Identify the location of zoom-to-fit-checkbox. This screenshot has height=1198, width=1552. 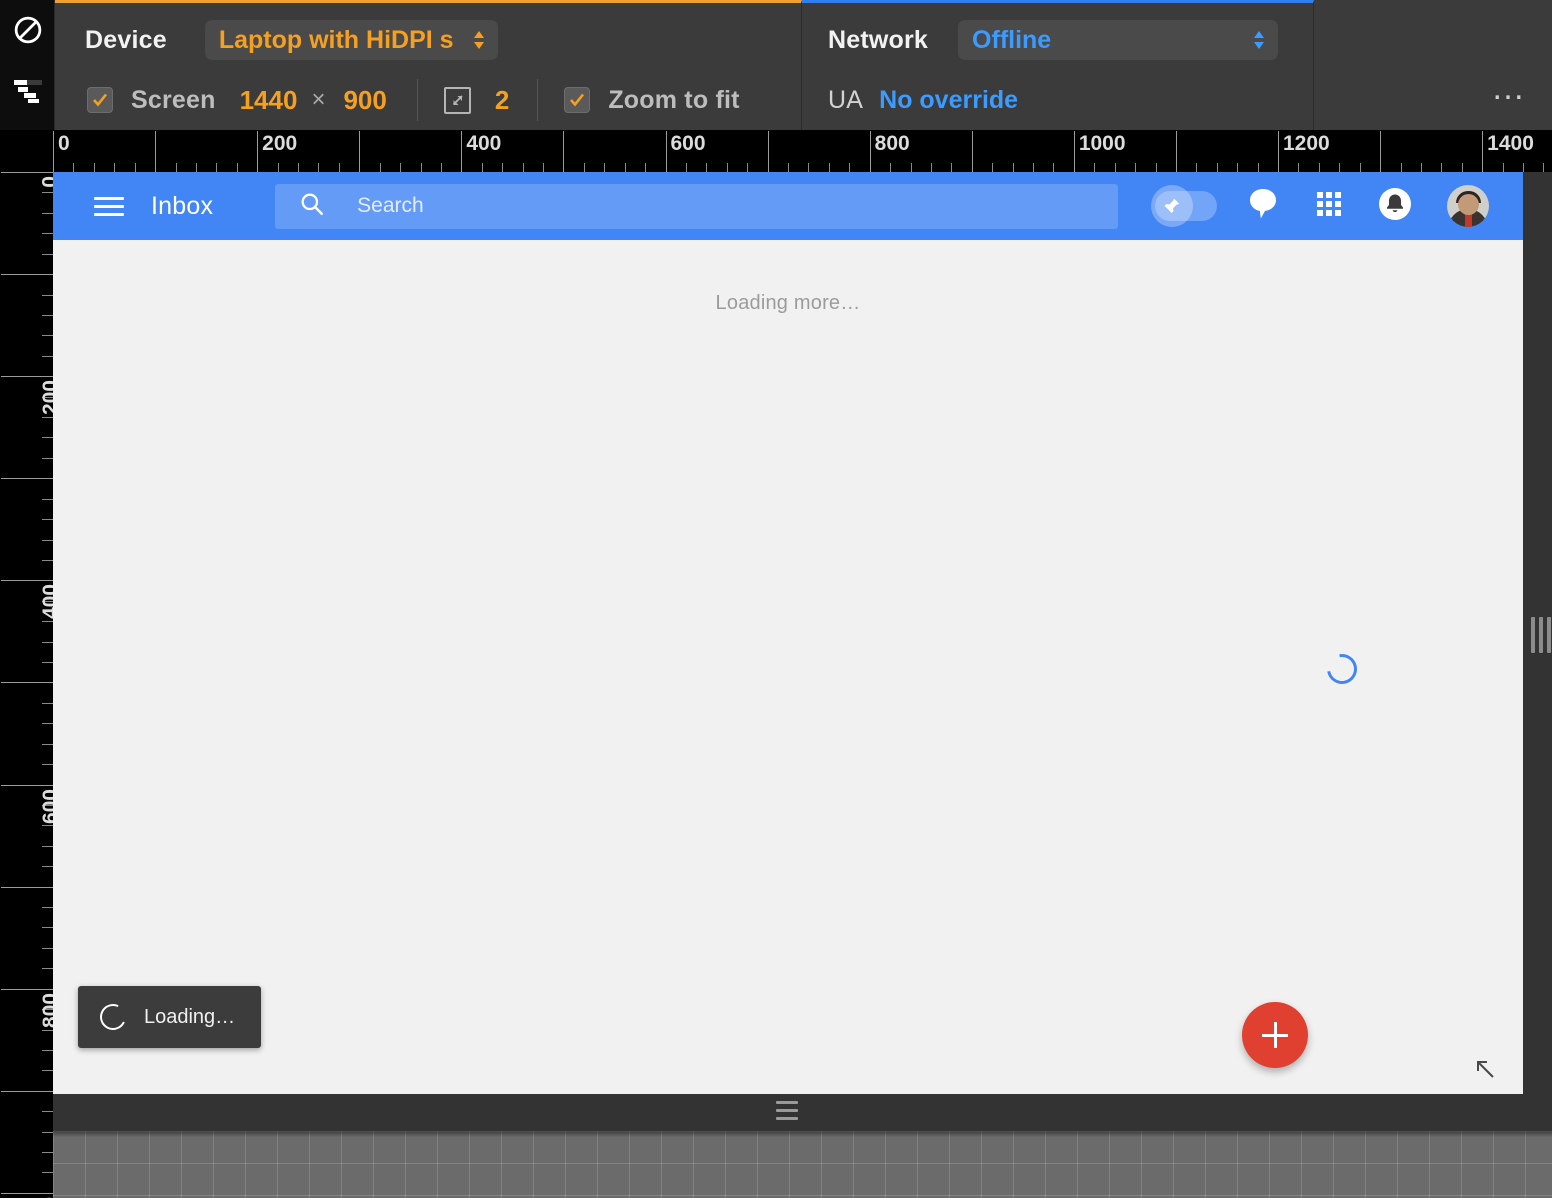
(577, 100).